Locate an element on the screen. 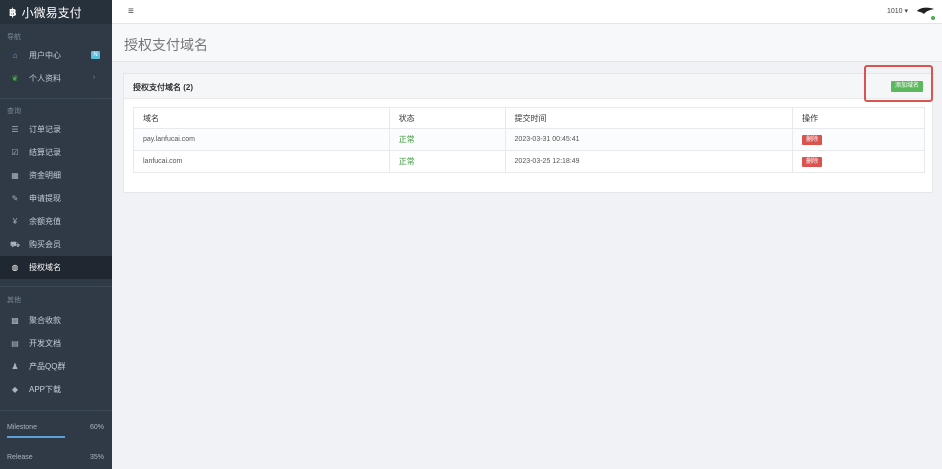 This screenshot has width=942, height=469. new-badge: N is located at coordinates (95, 55).